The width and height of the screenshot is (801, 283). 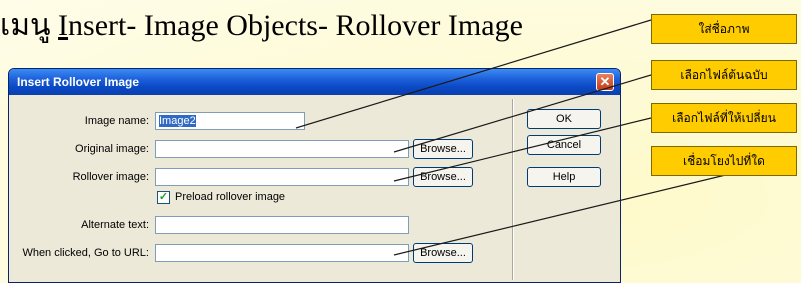 I want to click on callout-original-image: เลือกไฟล์ต้นฉบับ, so click(x=724, y=75).